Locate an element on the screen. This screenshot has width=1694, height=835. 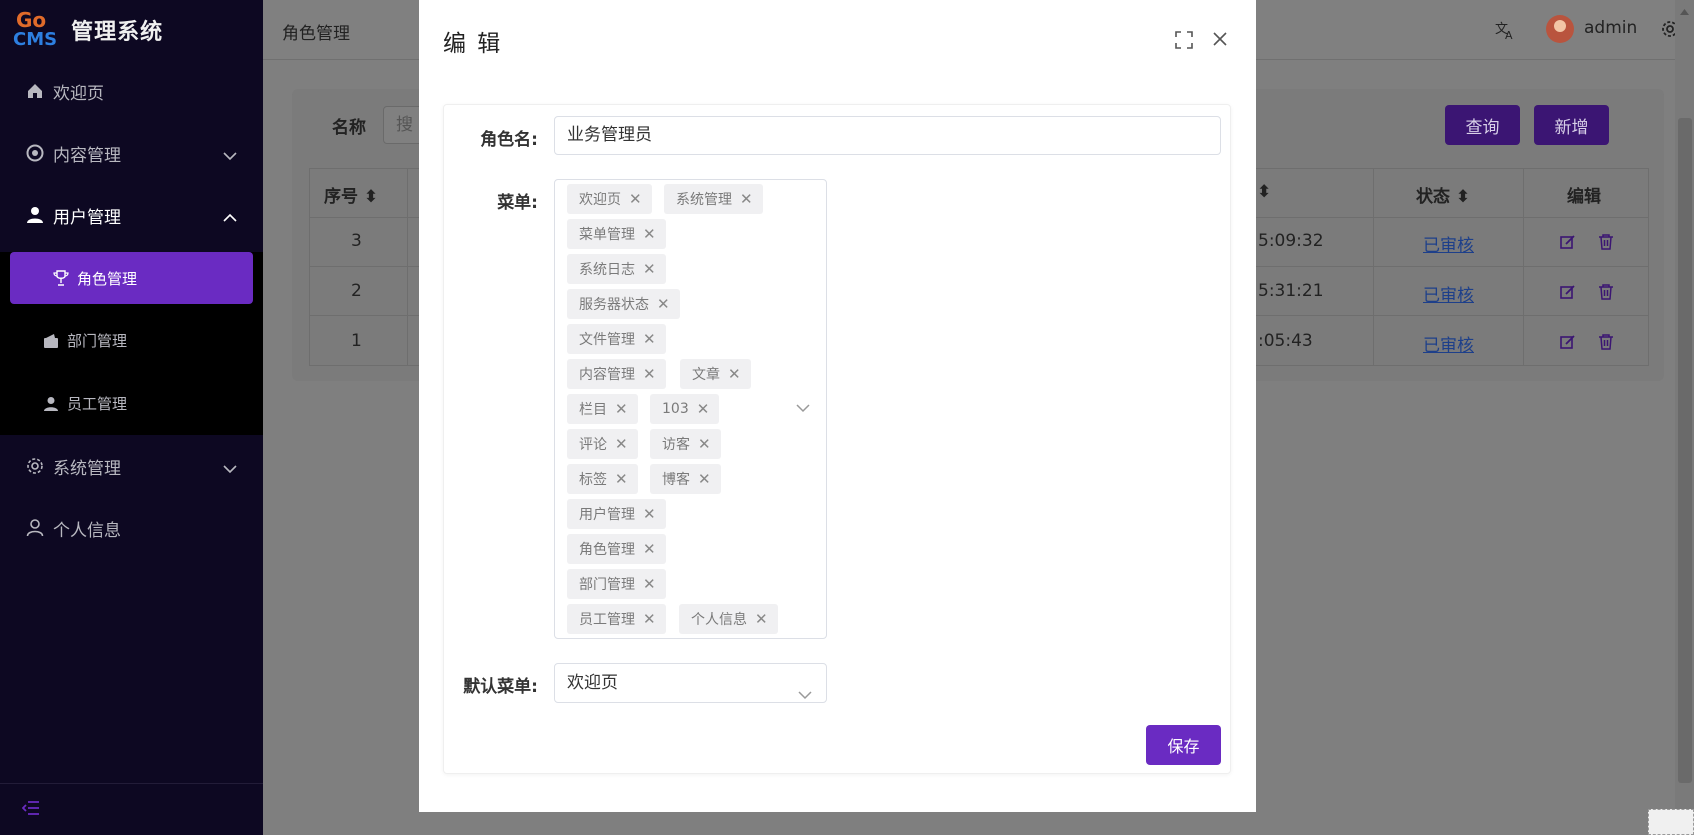
menu-tag: 个人信息 ✕ is located at coordinates (728, 619).